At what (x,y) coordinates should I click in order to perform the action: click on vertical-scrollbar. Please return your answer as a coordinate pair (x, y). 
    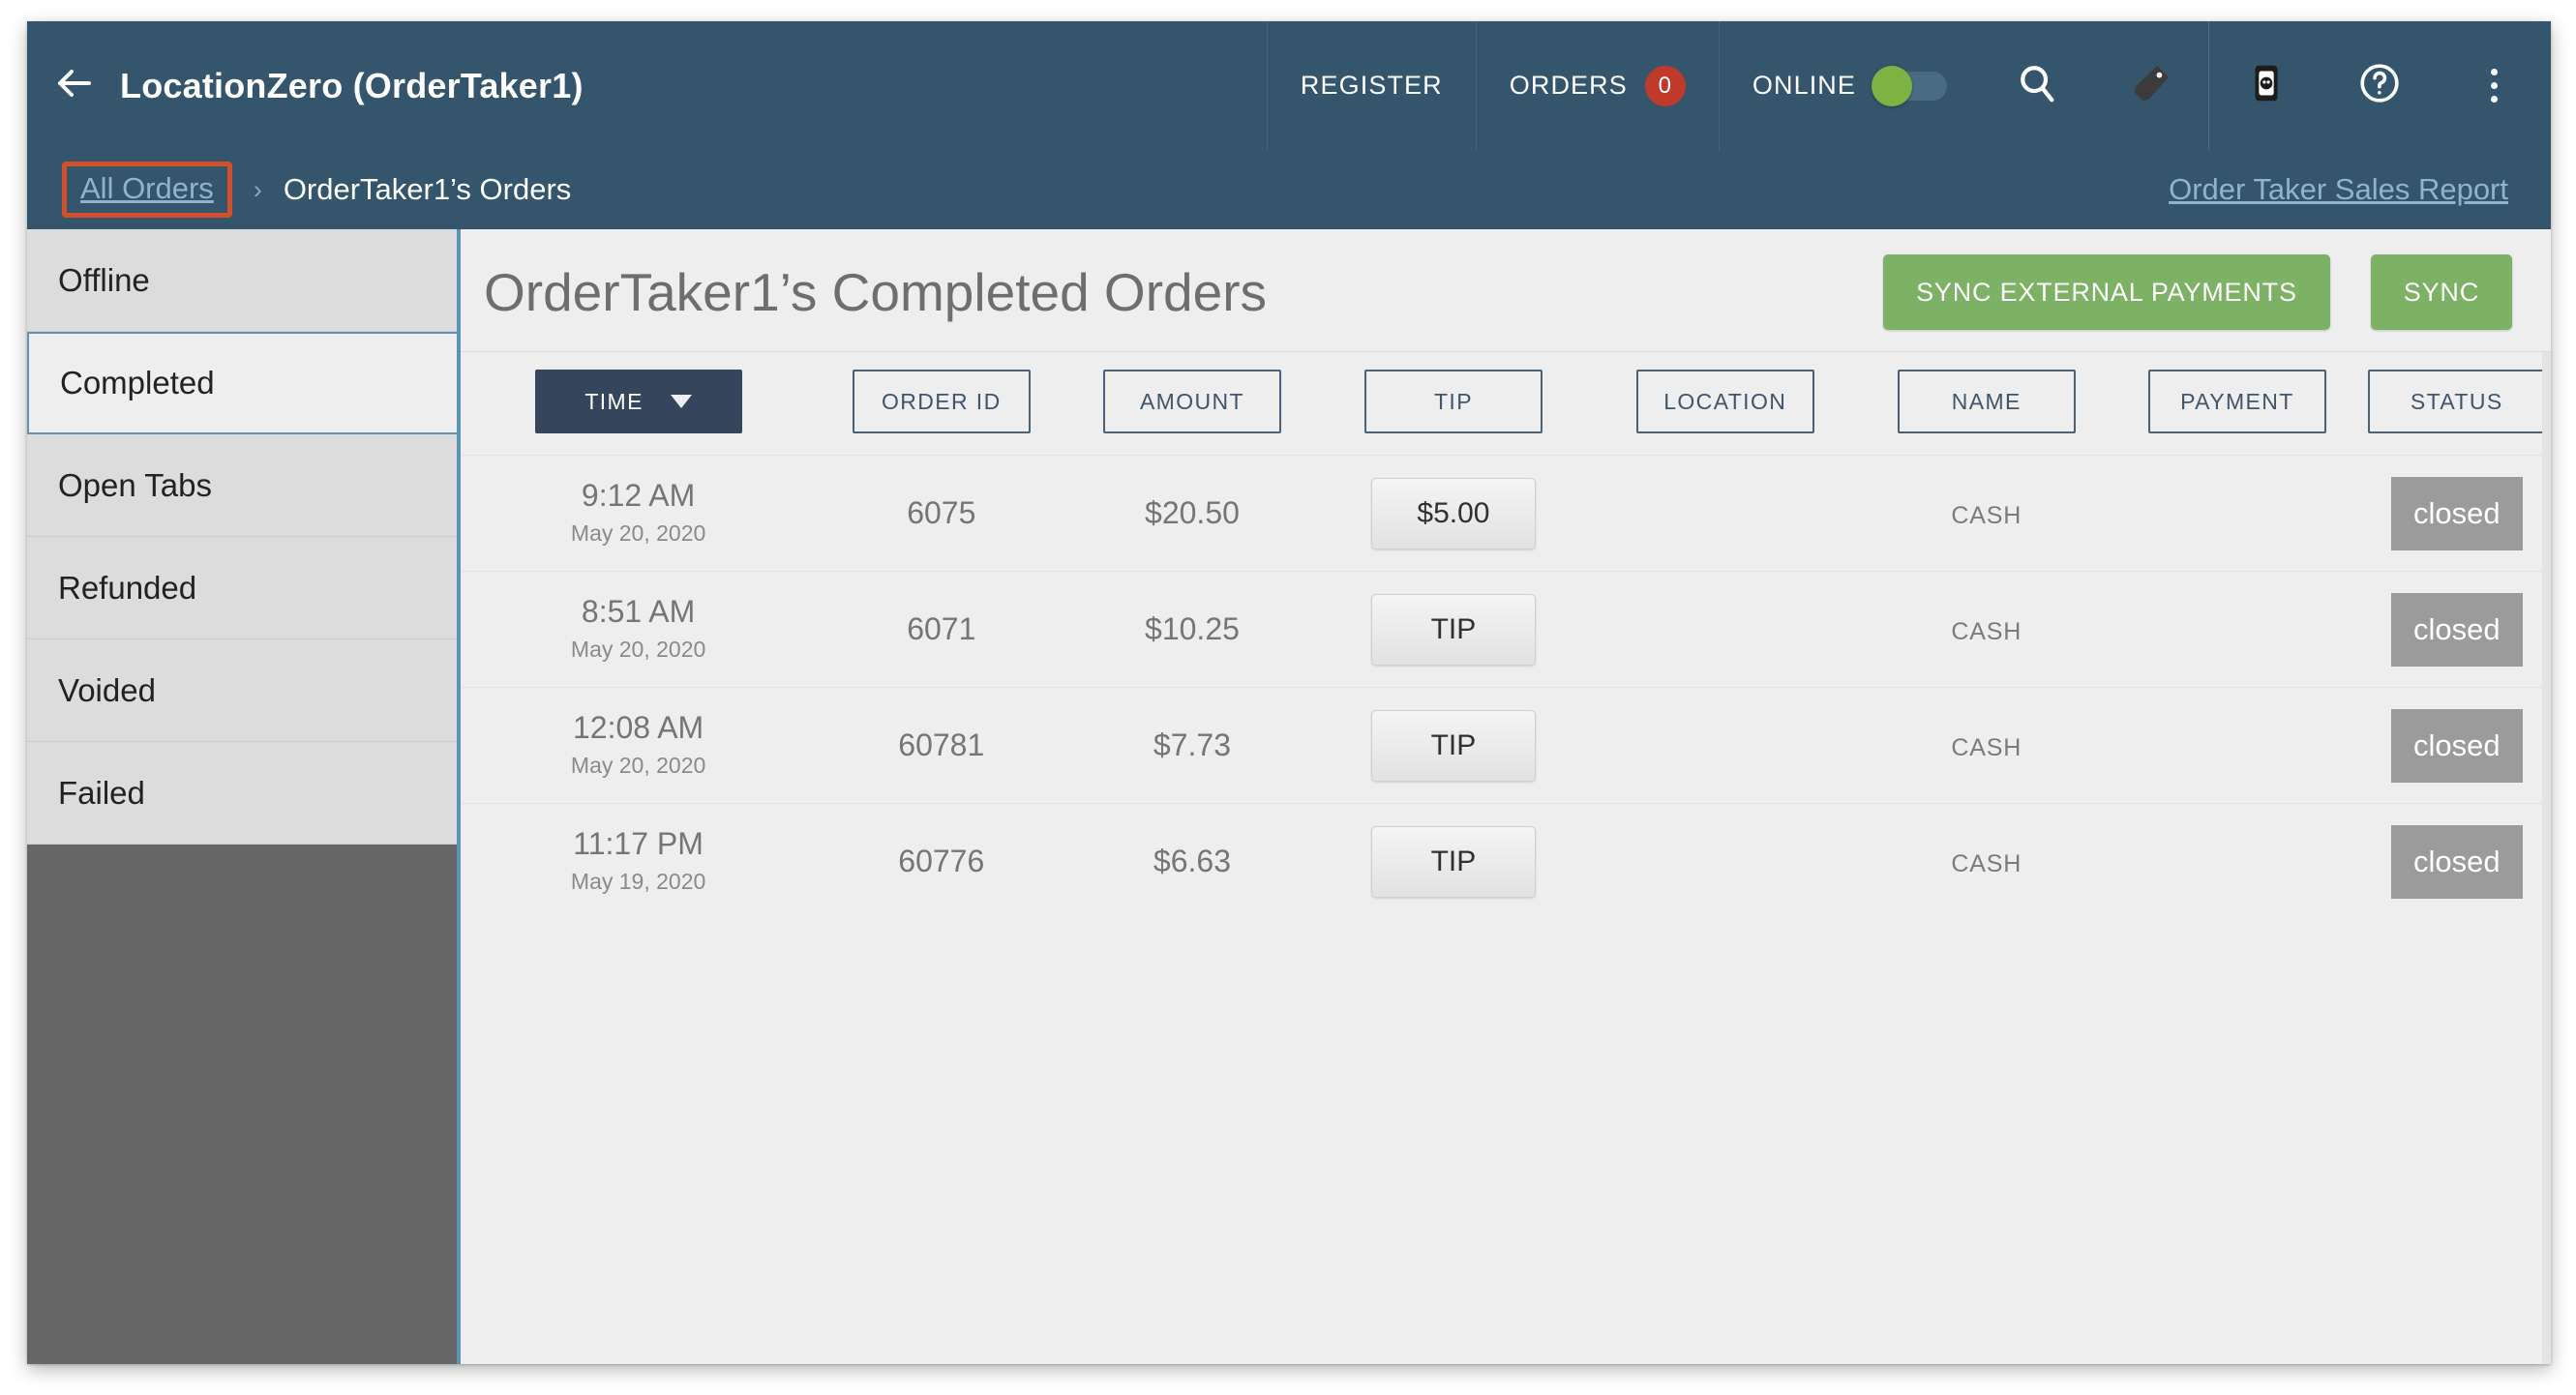
    Looking at the image, I should click on (2546, 858).